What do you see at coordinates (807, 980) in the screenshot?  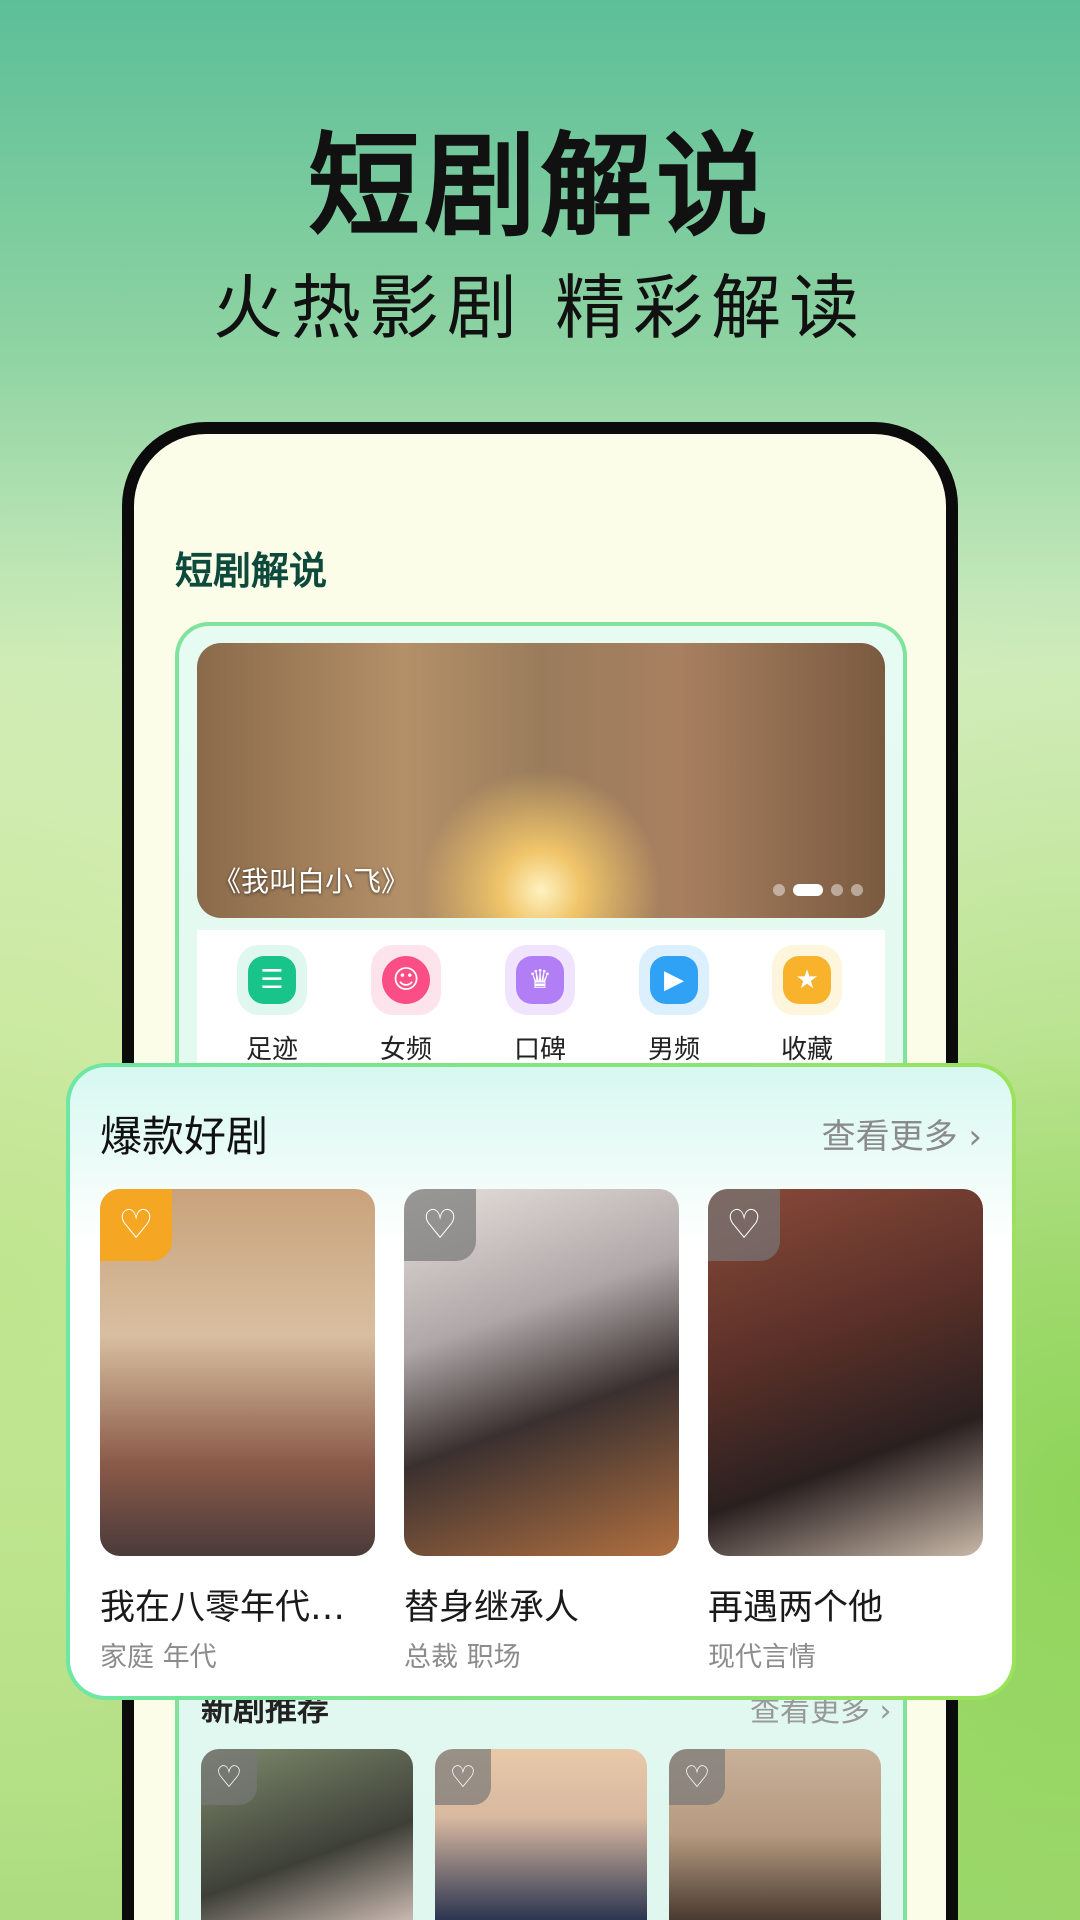 I see `star-icon: ★` at bounding box center [807, 980].